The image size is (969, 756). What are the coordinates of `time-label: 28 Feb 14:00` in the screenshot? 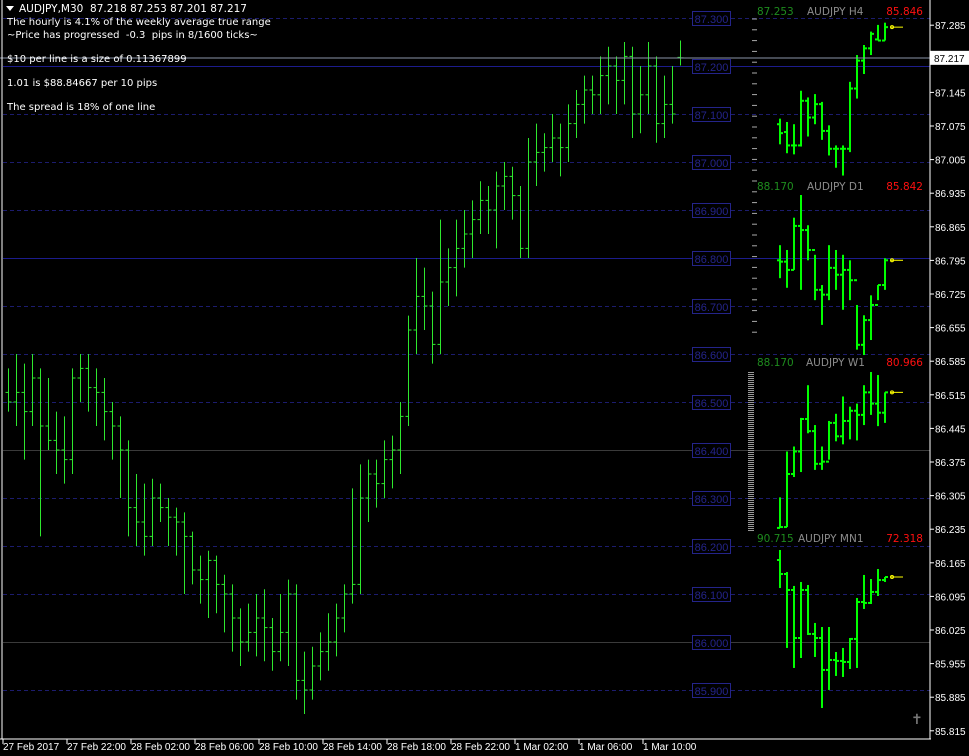 It's located at (352, 747).